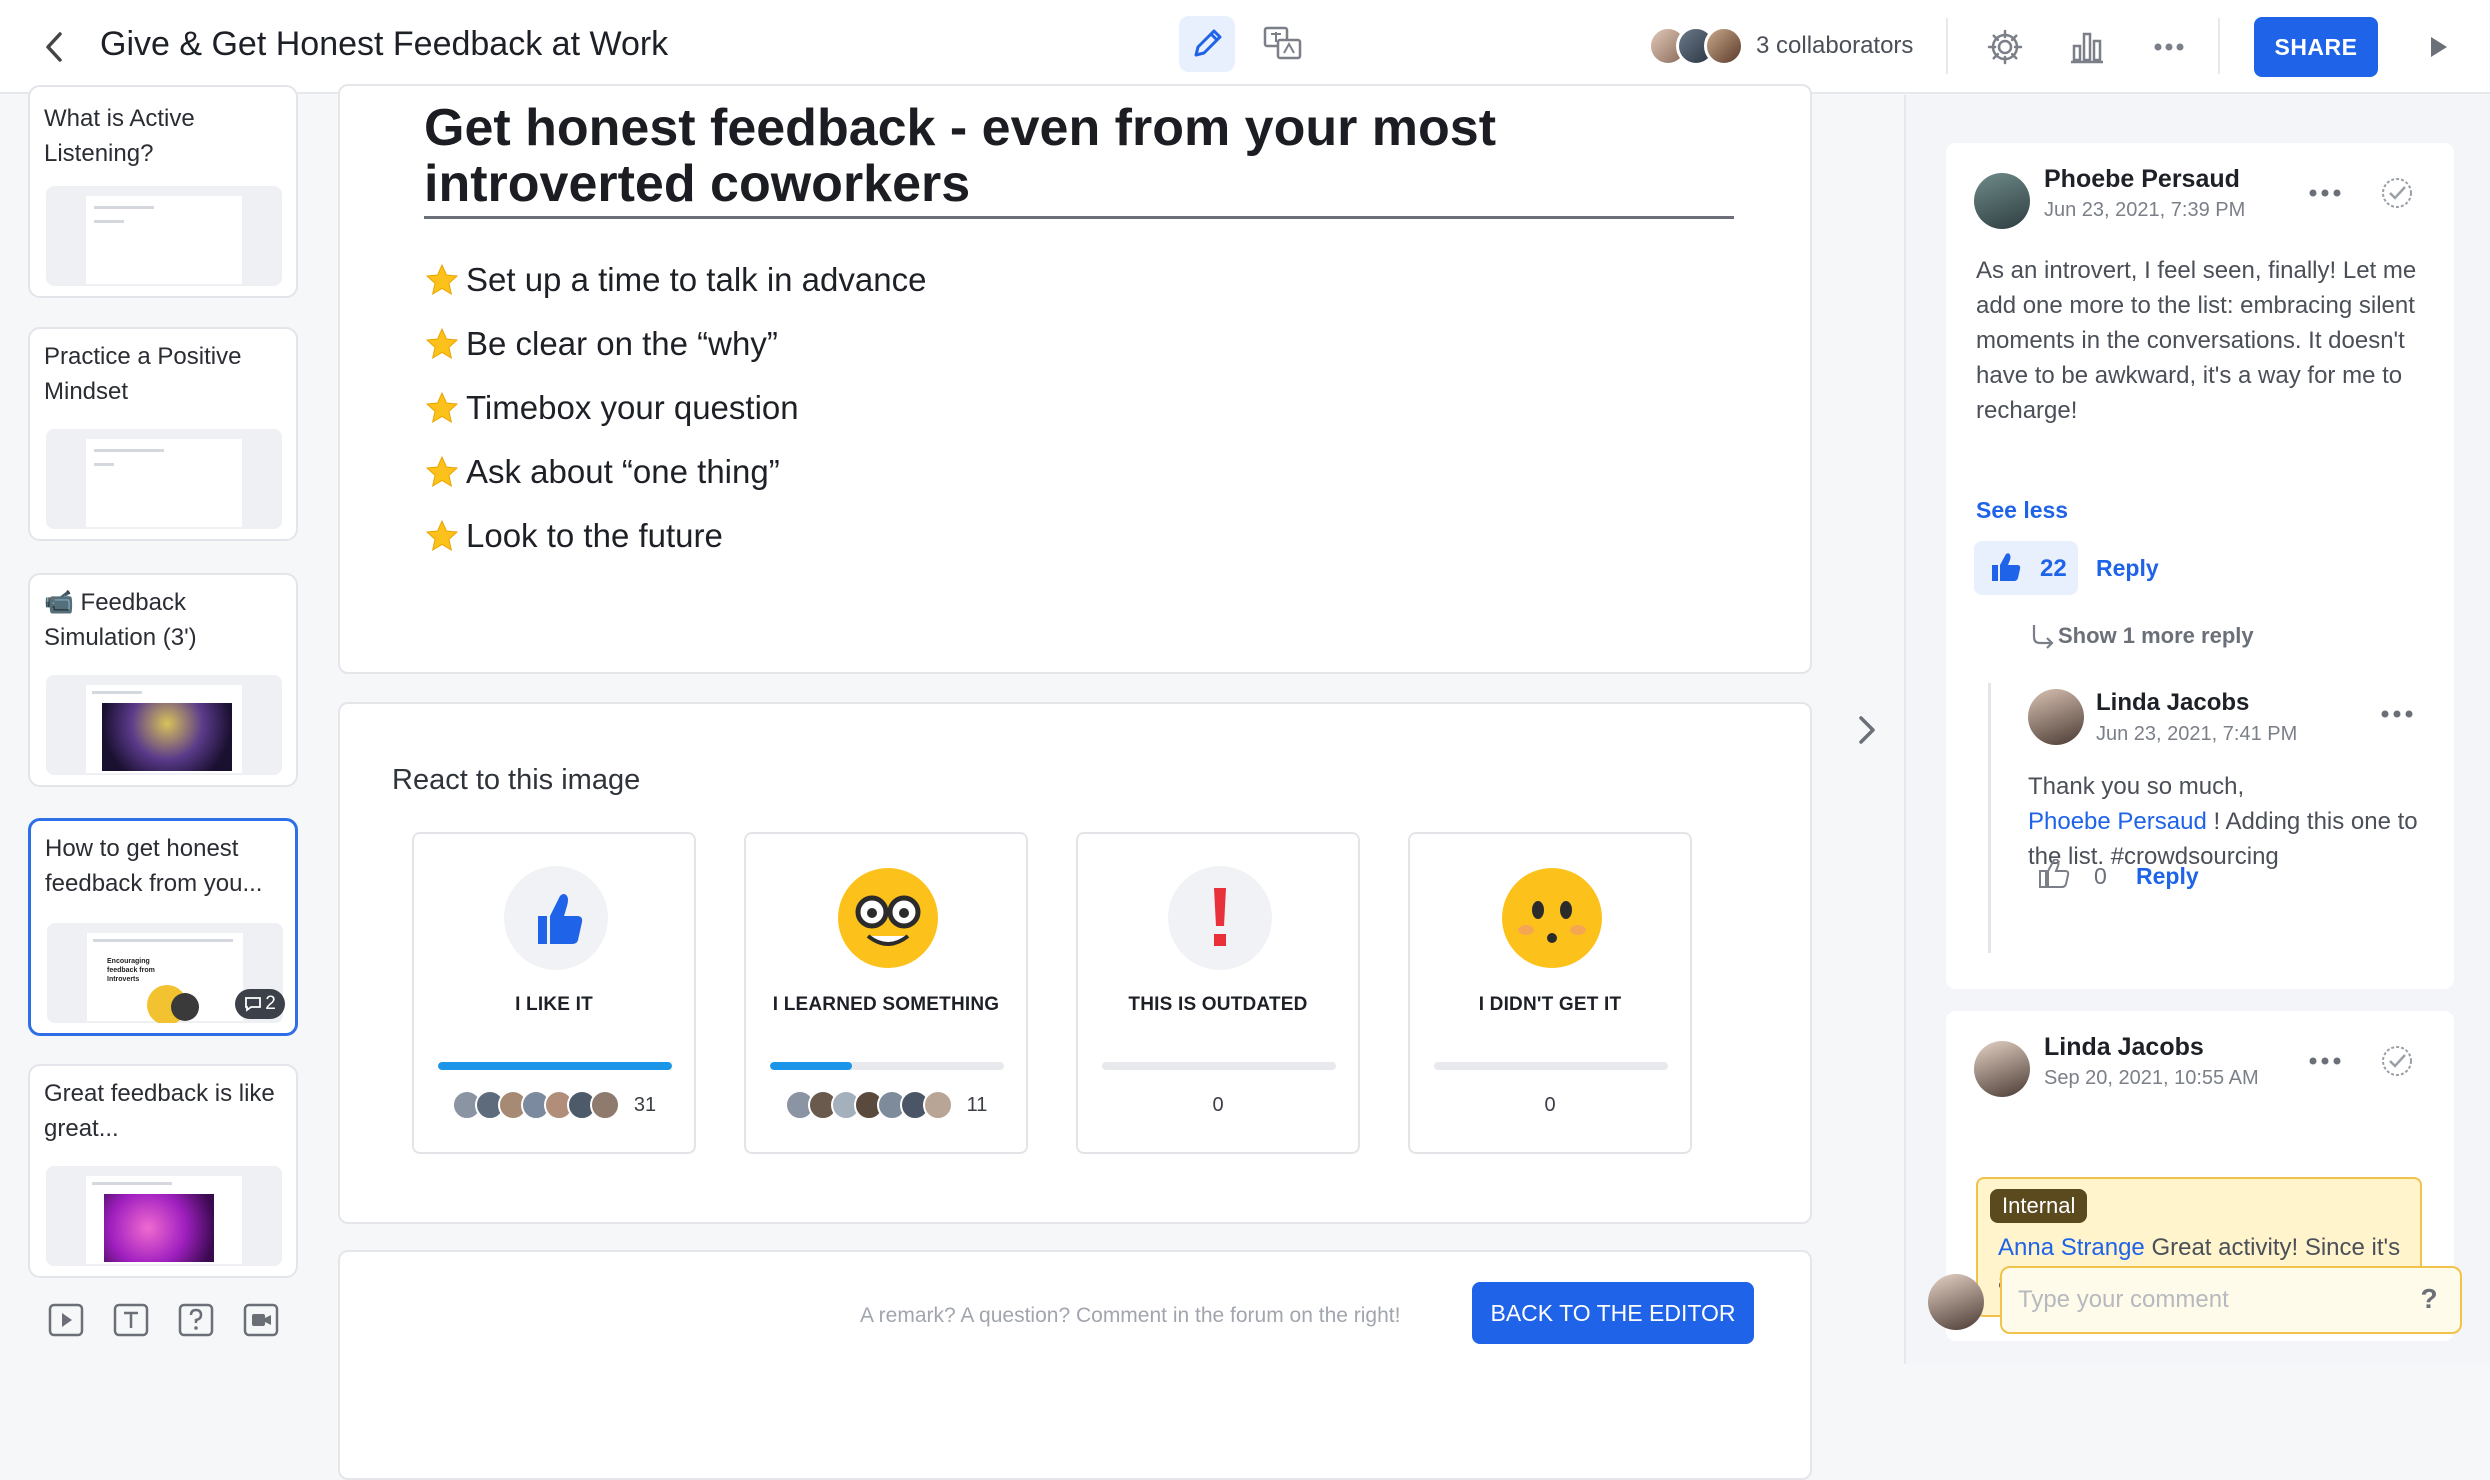 This screenshot has height=1480, width=2490. I want to click on pencil-icon, so click(1208, 43).